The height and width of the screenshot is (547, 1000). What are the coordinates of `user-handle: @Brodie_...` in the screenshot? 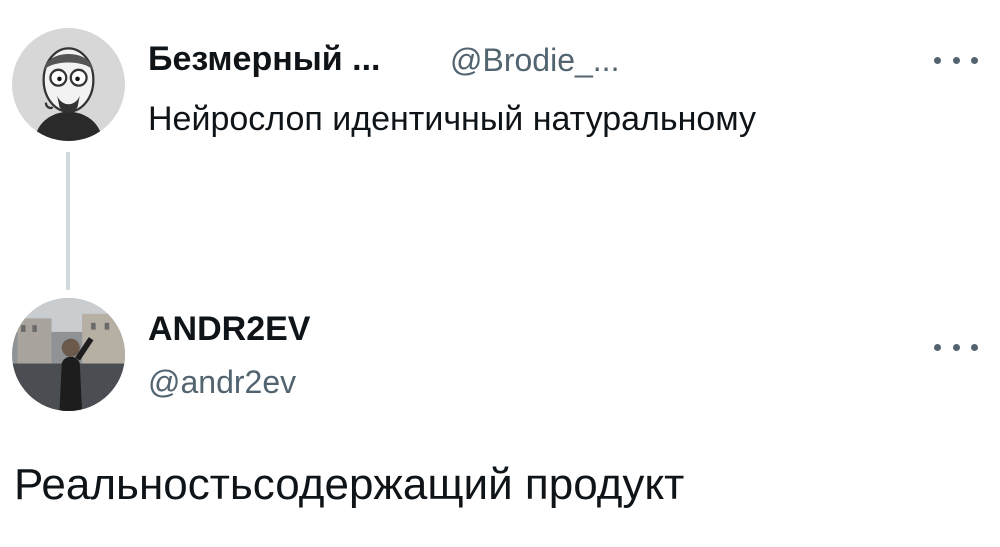 It's located at (534, 60).